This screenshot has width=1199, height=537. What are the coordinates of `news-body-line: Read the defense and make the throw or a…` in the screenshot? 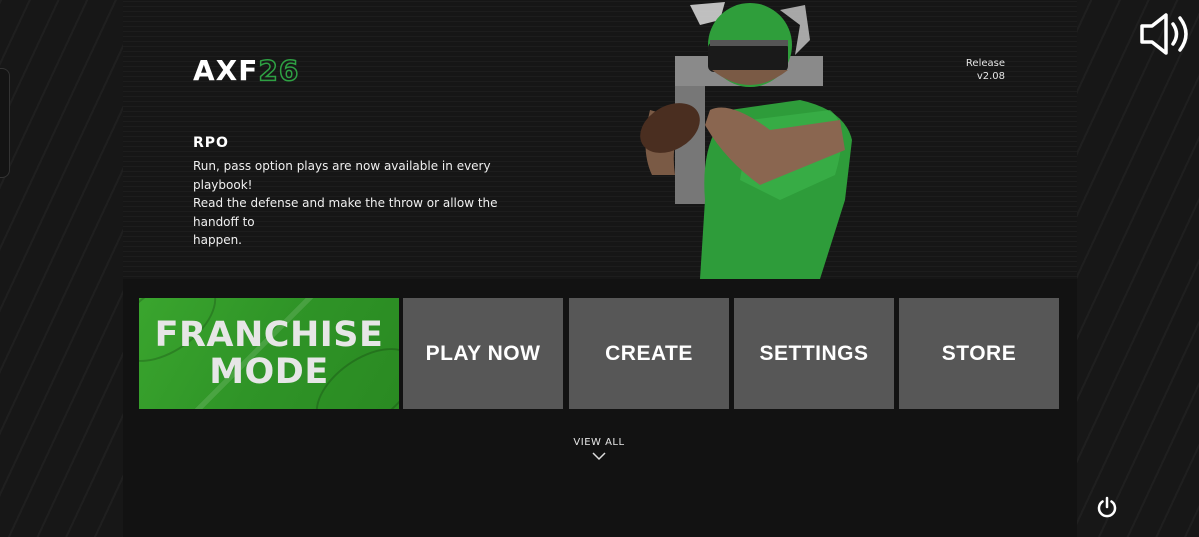 It's located at (345, 212).